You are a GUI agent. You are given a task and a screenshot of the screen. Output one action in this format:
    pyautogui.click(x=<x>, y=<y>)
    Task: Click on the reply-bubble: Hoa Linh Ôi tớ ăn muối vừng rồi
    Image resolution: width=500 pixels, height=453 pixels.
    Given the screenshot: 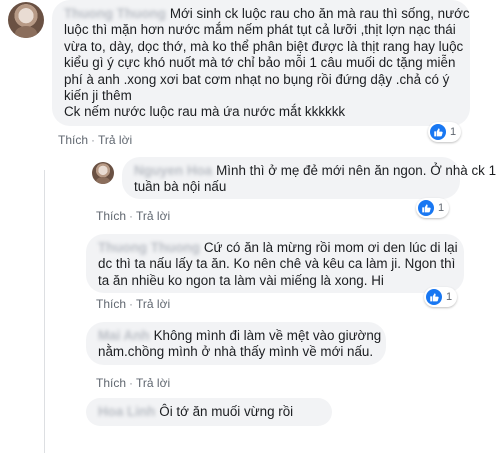 What is the action you would take?
    pyautogui.click(x=209, y=412)
    